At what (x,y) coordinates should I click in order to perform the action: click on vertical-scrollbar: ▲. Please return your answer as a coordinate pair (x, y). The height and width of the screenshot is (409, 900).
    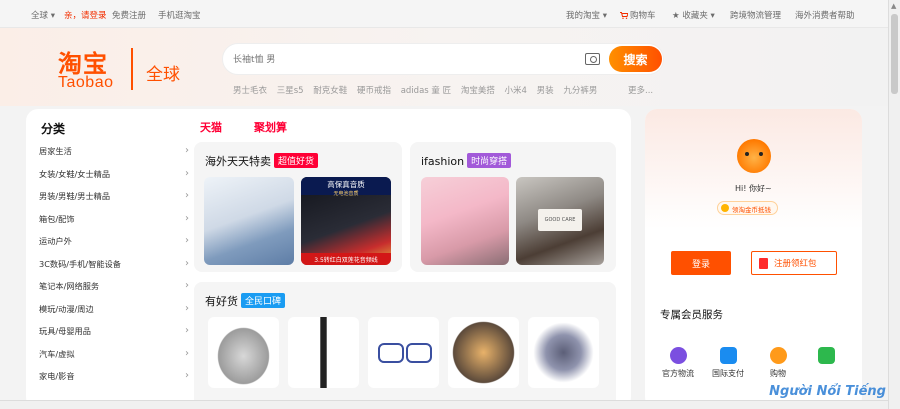
    Looking at the image, I should click on (894, 204).